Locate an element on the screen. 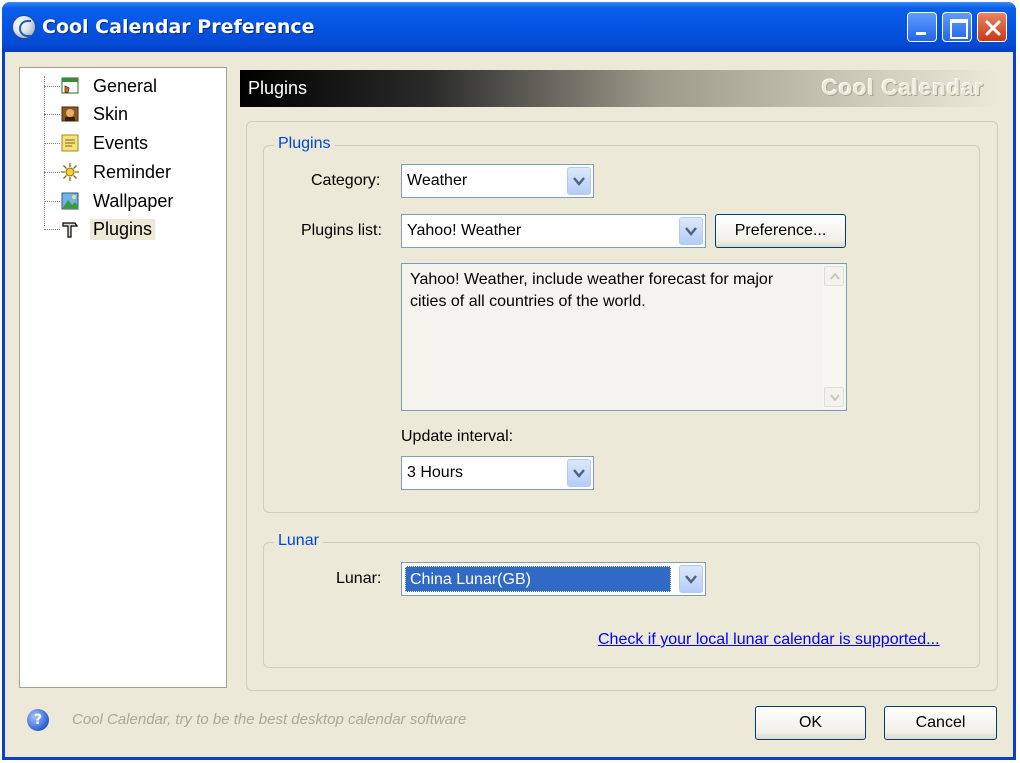 The width and height of the screenshot is (1020, 763). tree-item-wallpaper: Wallpaper is located at coordinates (123, 201).